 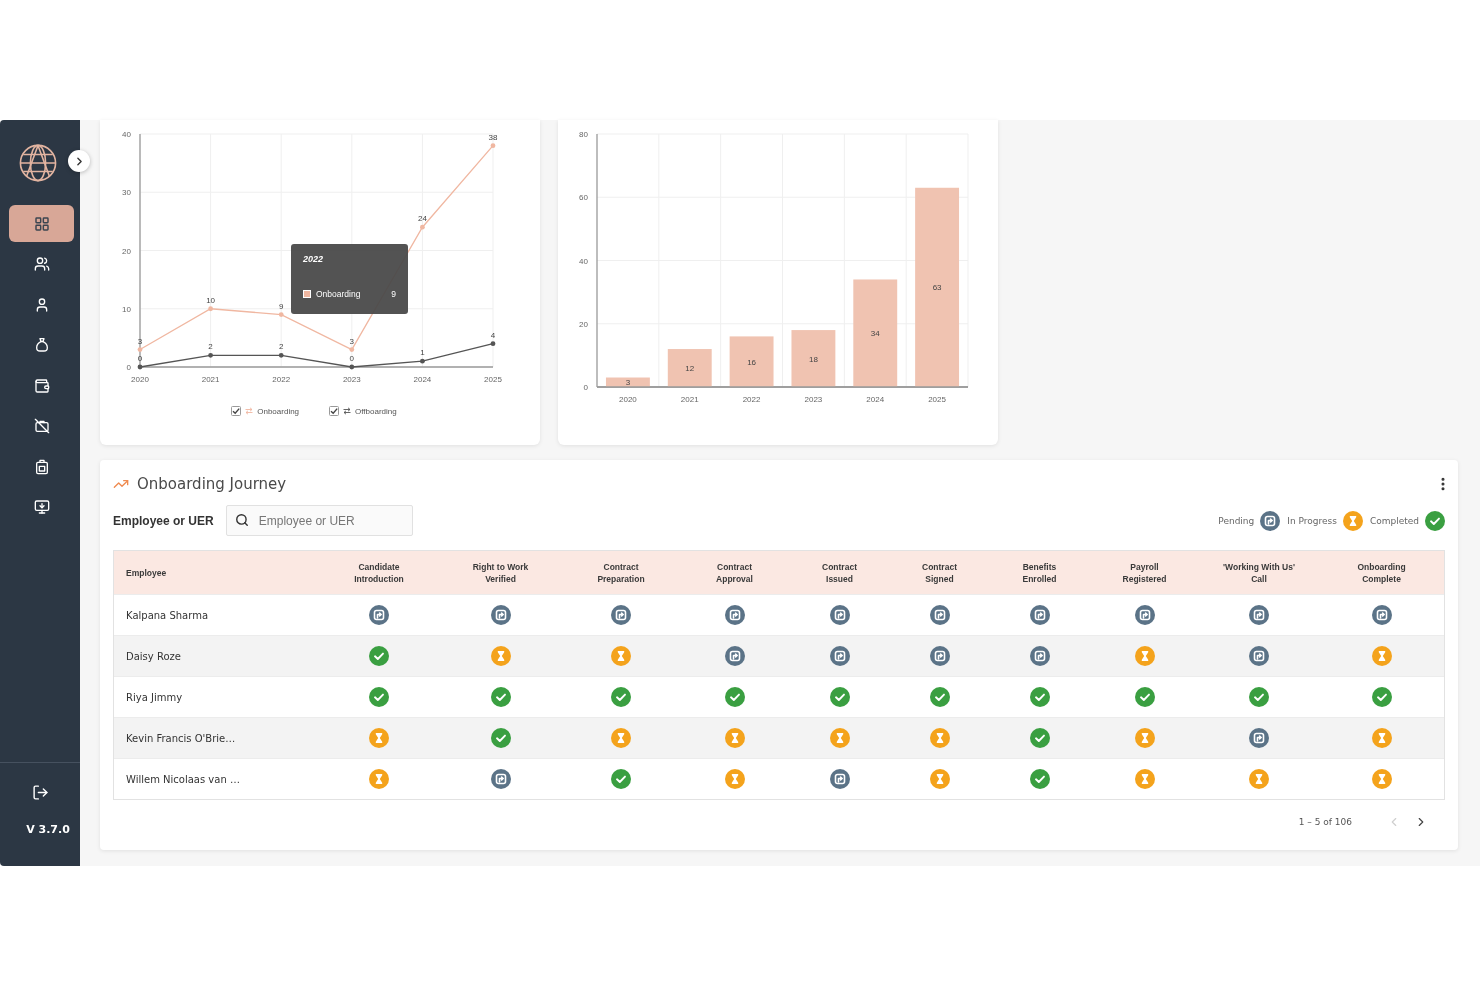 What do you see at coordinates (500, 572) in the screenshot?
I see `column-header: Right to Work Verified` at bounding box center [500, 572].